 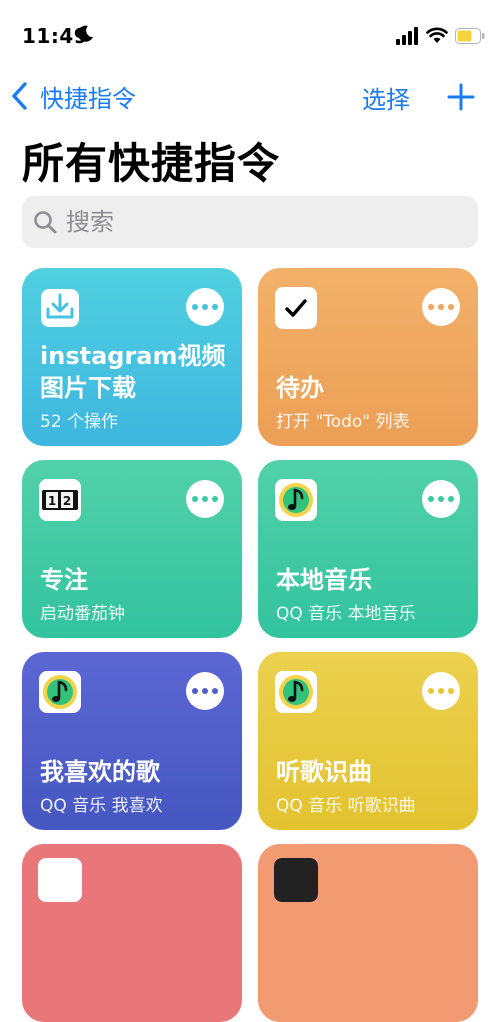 What do you see at coordinates (82, 614) in the screenshot?
I see `shortcut-subtitle: 启动番茄钟` at bounding box center [82, 614].